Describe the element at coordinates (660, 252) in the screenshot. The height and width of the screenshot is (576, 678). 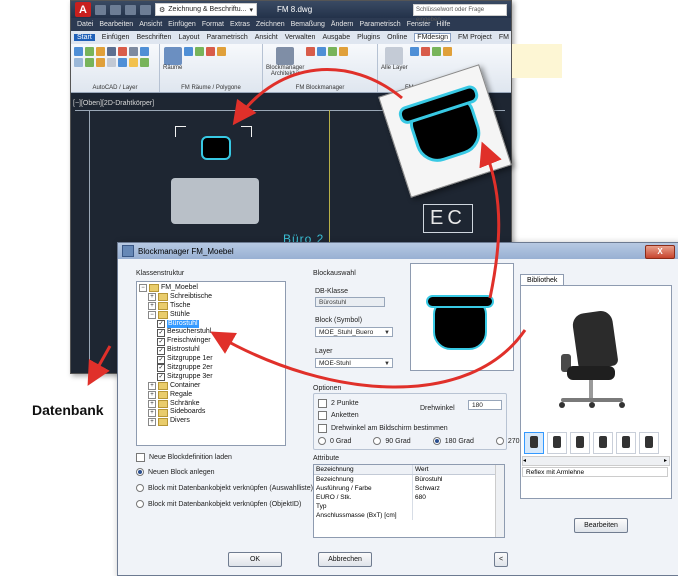
I see `close-button: X` at that location.